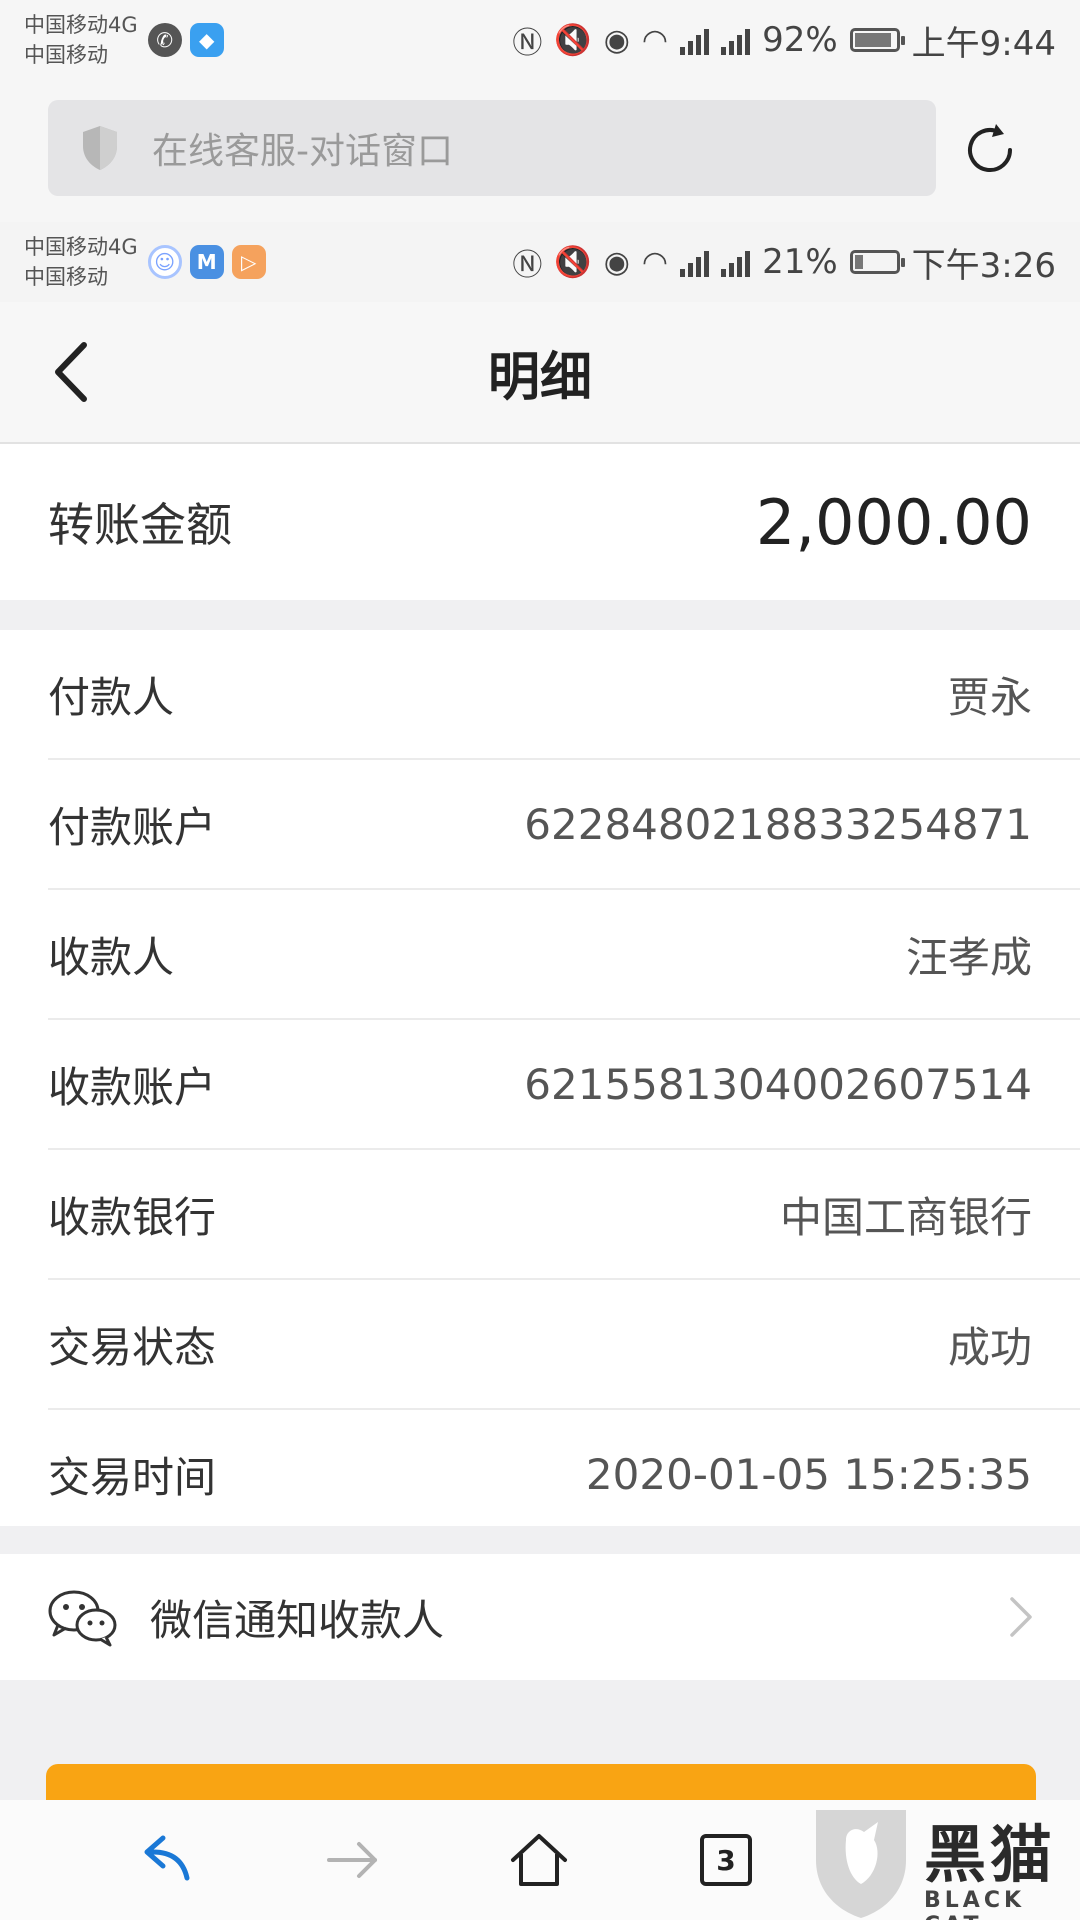 Image resolution: width=1080 pixels, height=1920 pixels. I want to click on back-arrow-icon, so click(71, 372).